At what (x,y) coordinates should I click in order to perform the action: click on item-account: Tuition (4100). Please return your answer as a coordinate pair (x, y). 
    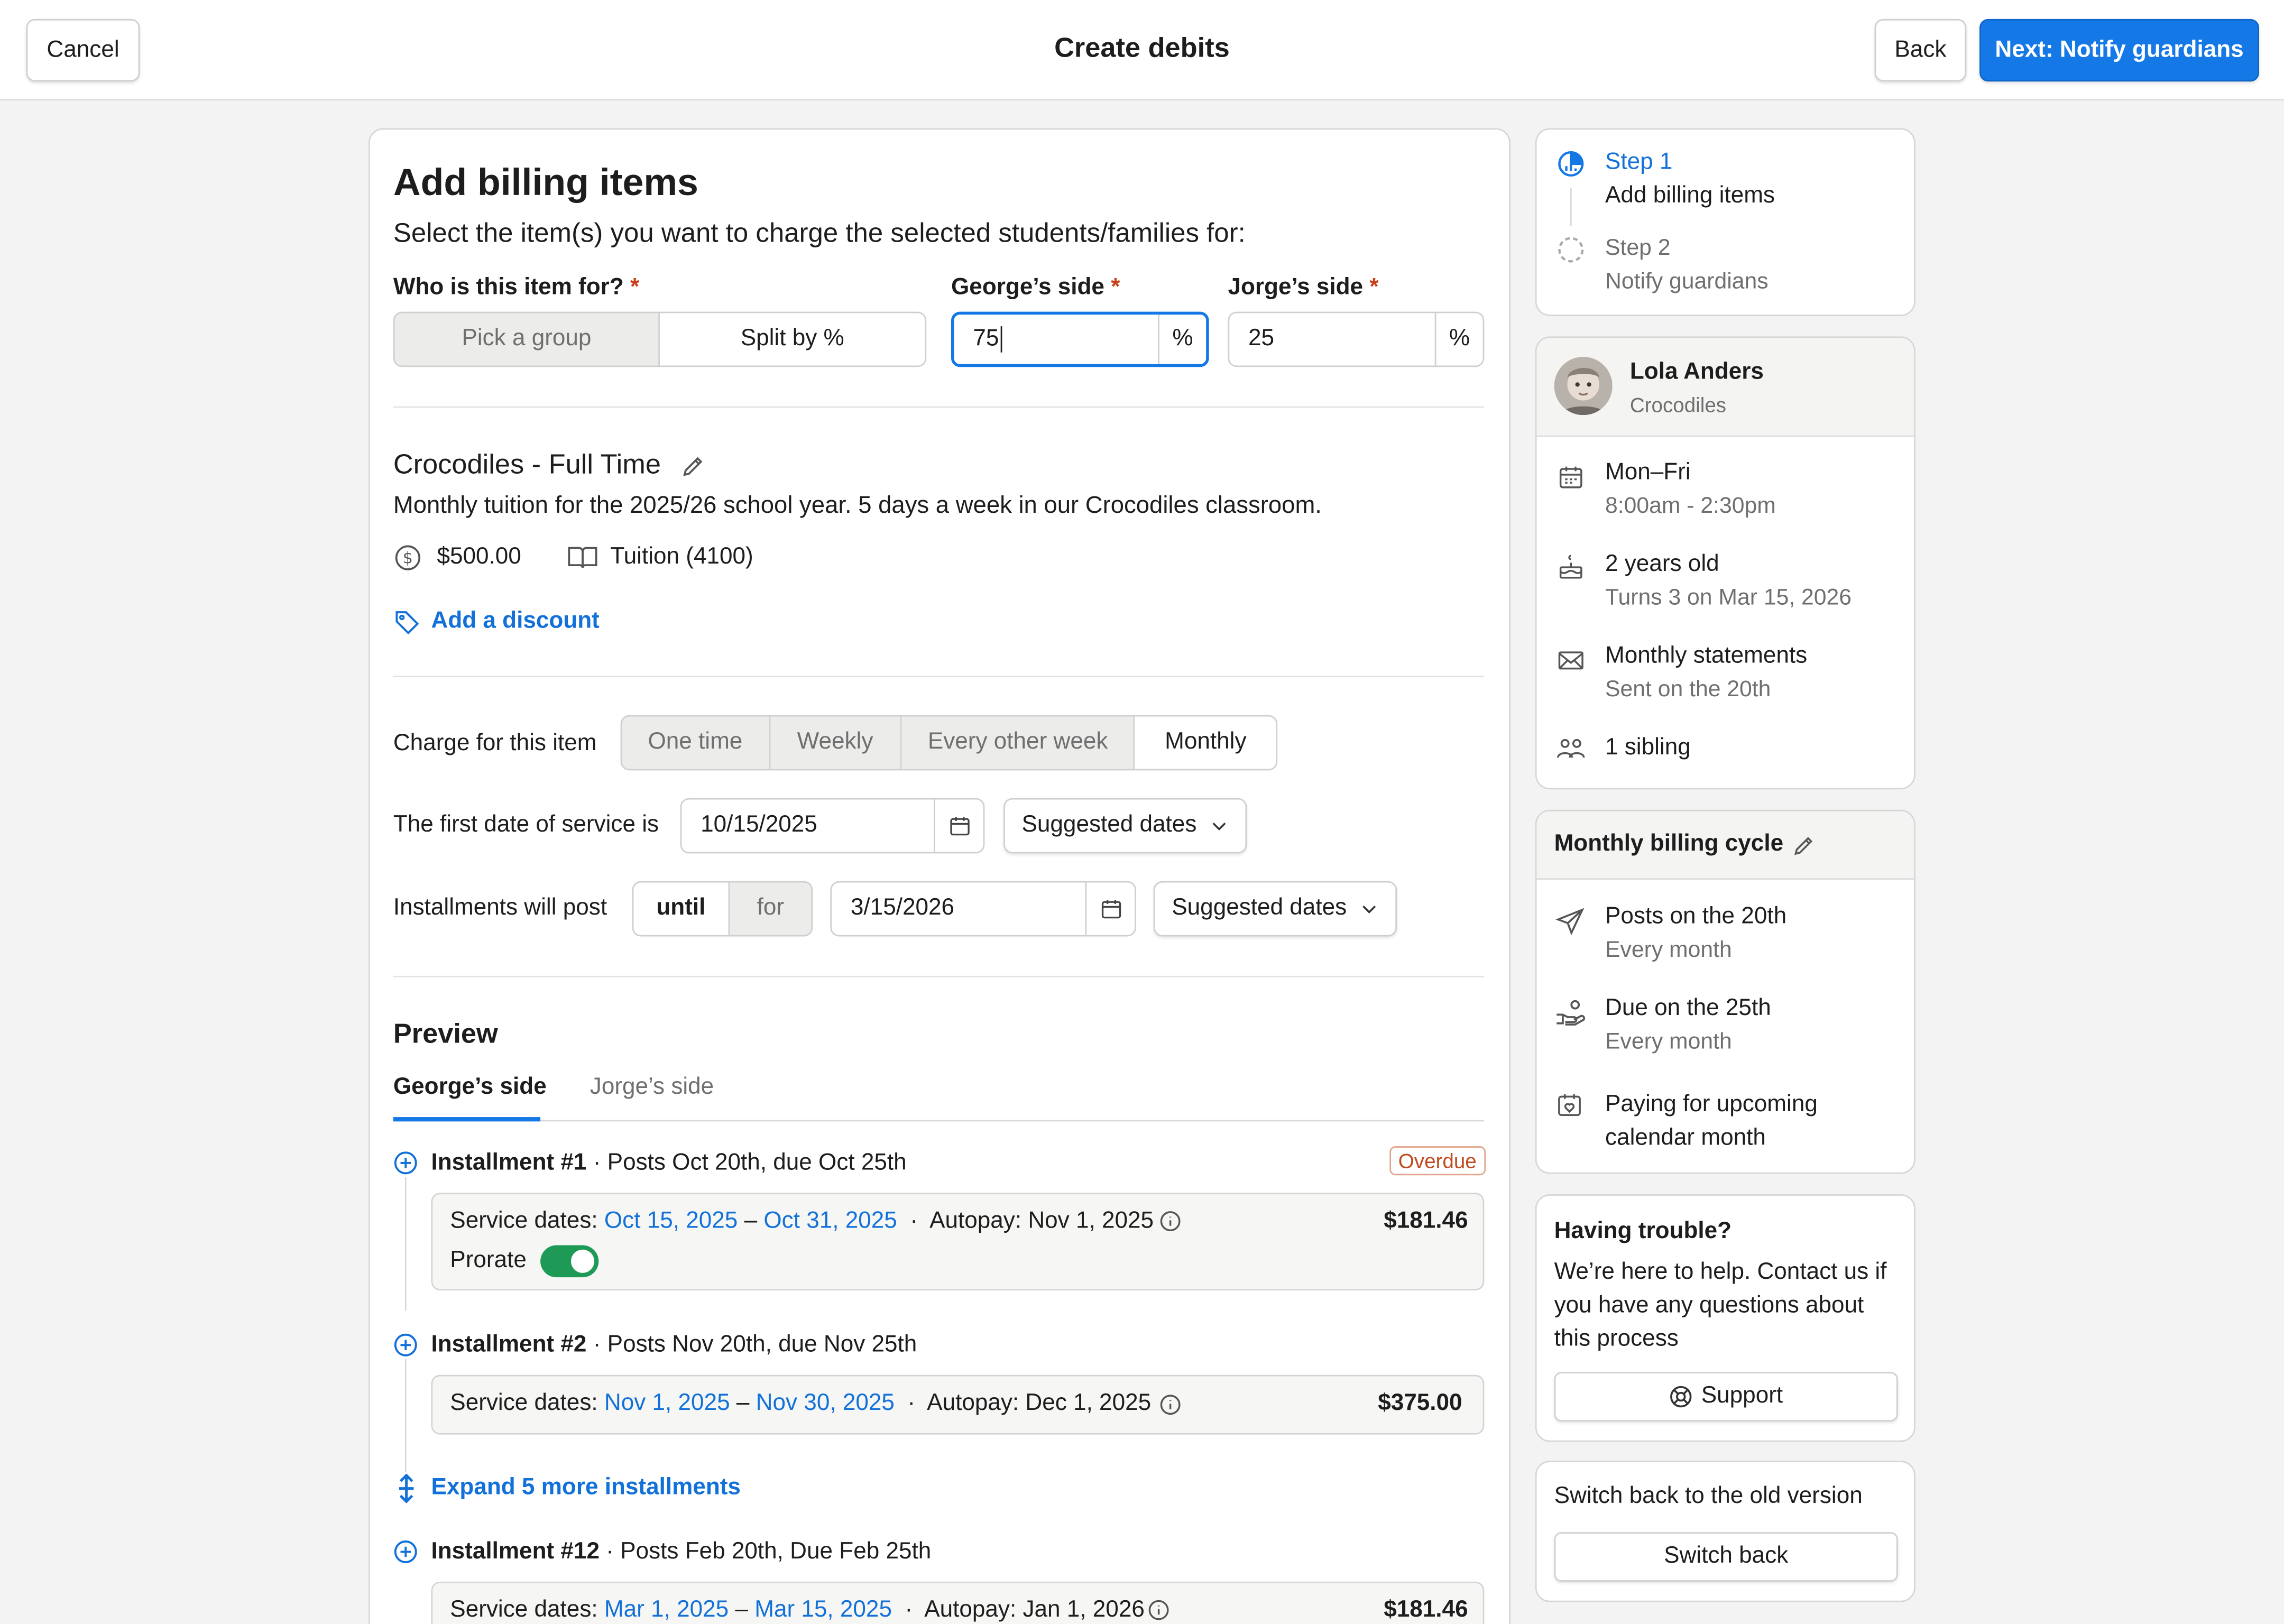
    Looking at the image, I should click on (681, 557).